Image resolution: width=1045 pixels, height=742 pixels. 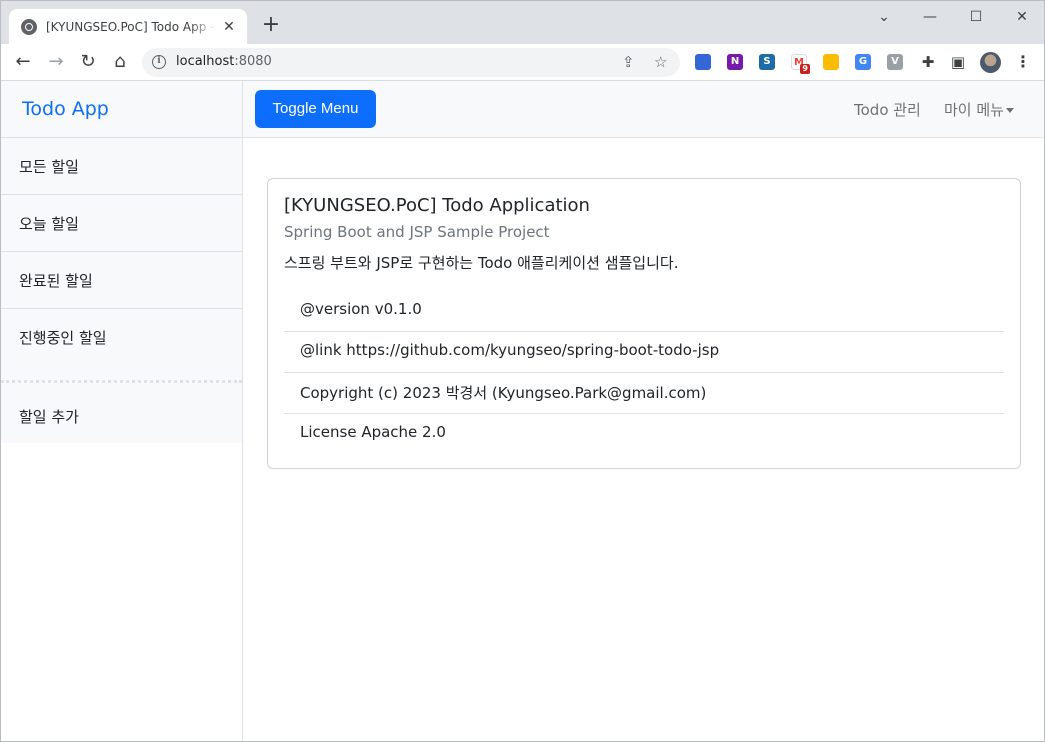 I want to click on sidebar-item-in-progress: 진행중인 할일, so click(x=121, y=337).